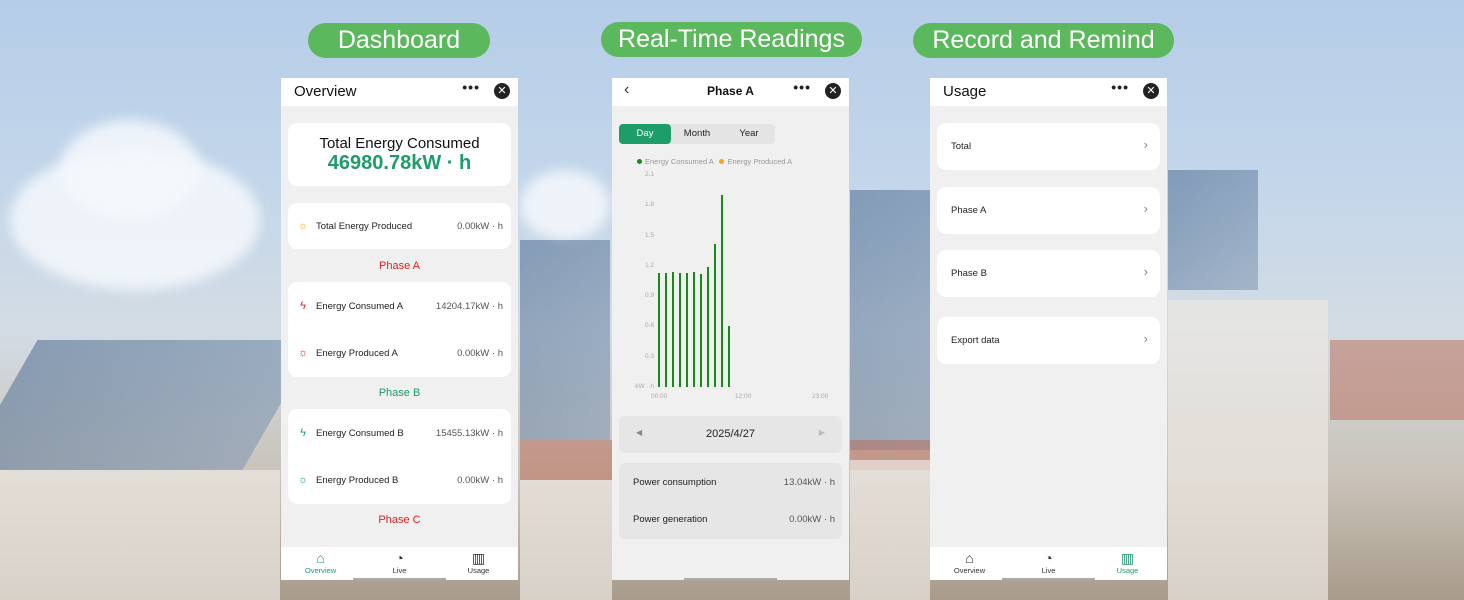 The width and height of the screenshot is (1464, 600). Describe the element at coordinates (360, 433) in the screenshot. I see `row-label: Energy Consumed B` at that location.